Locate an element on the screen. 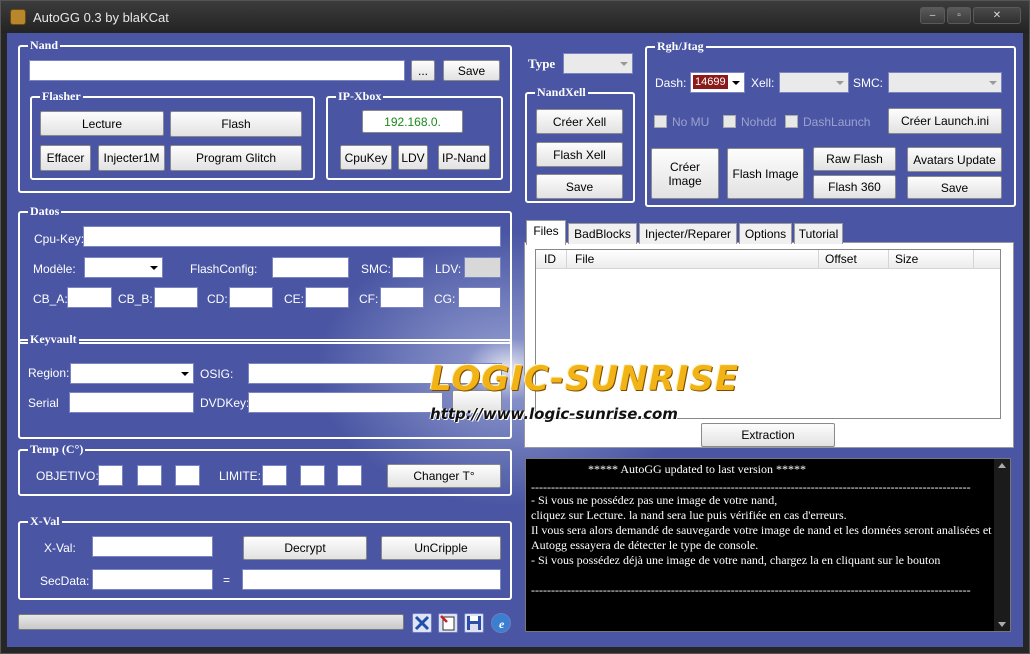  effacer-button: Effacer is located at coordinates (65, 158).